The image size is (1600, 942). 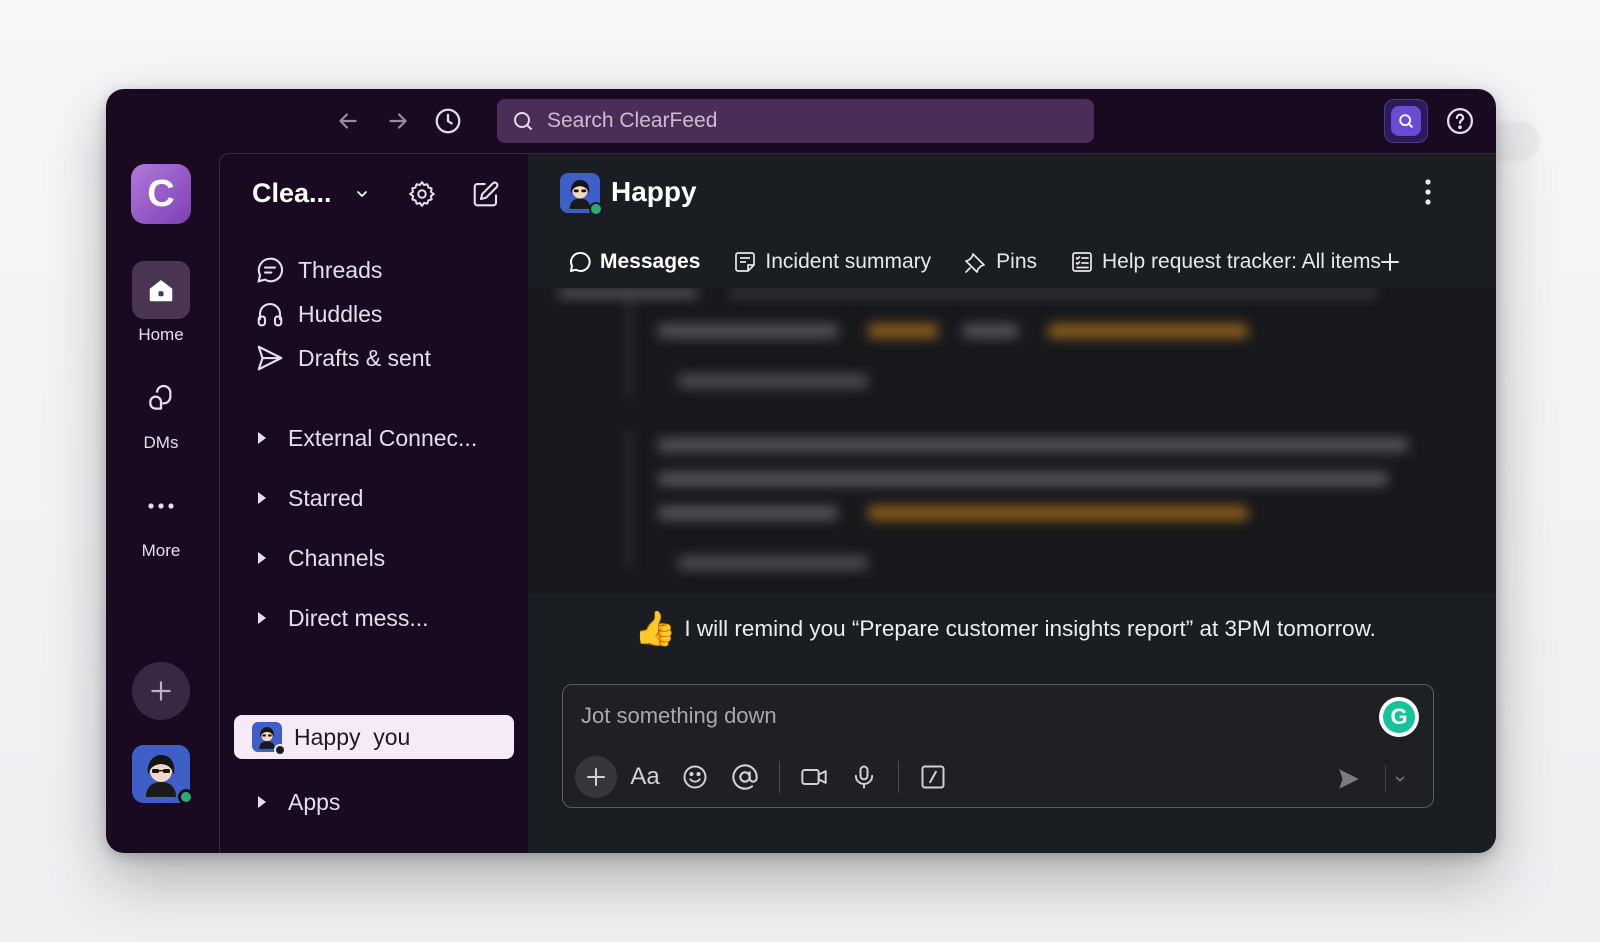 I want to click on add-workspace-button, so click(x=161, y=691).